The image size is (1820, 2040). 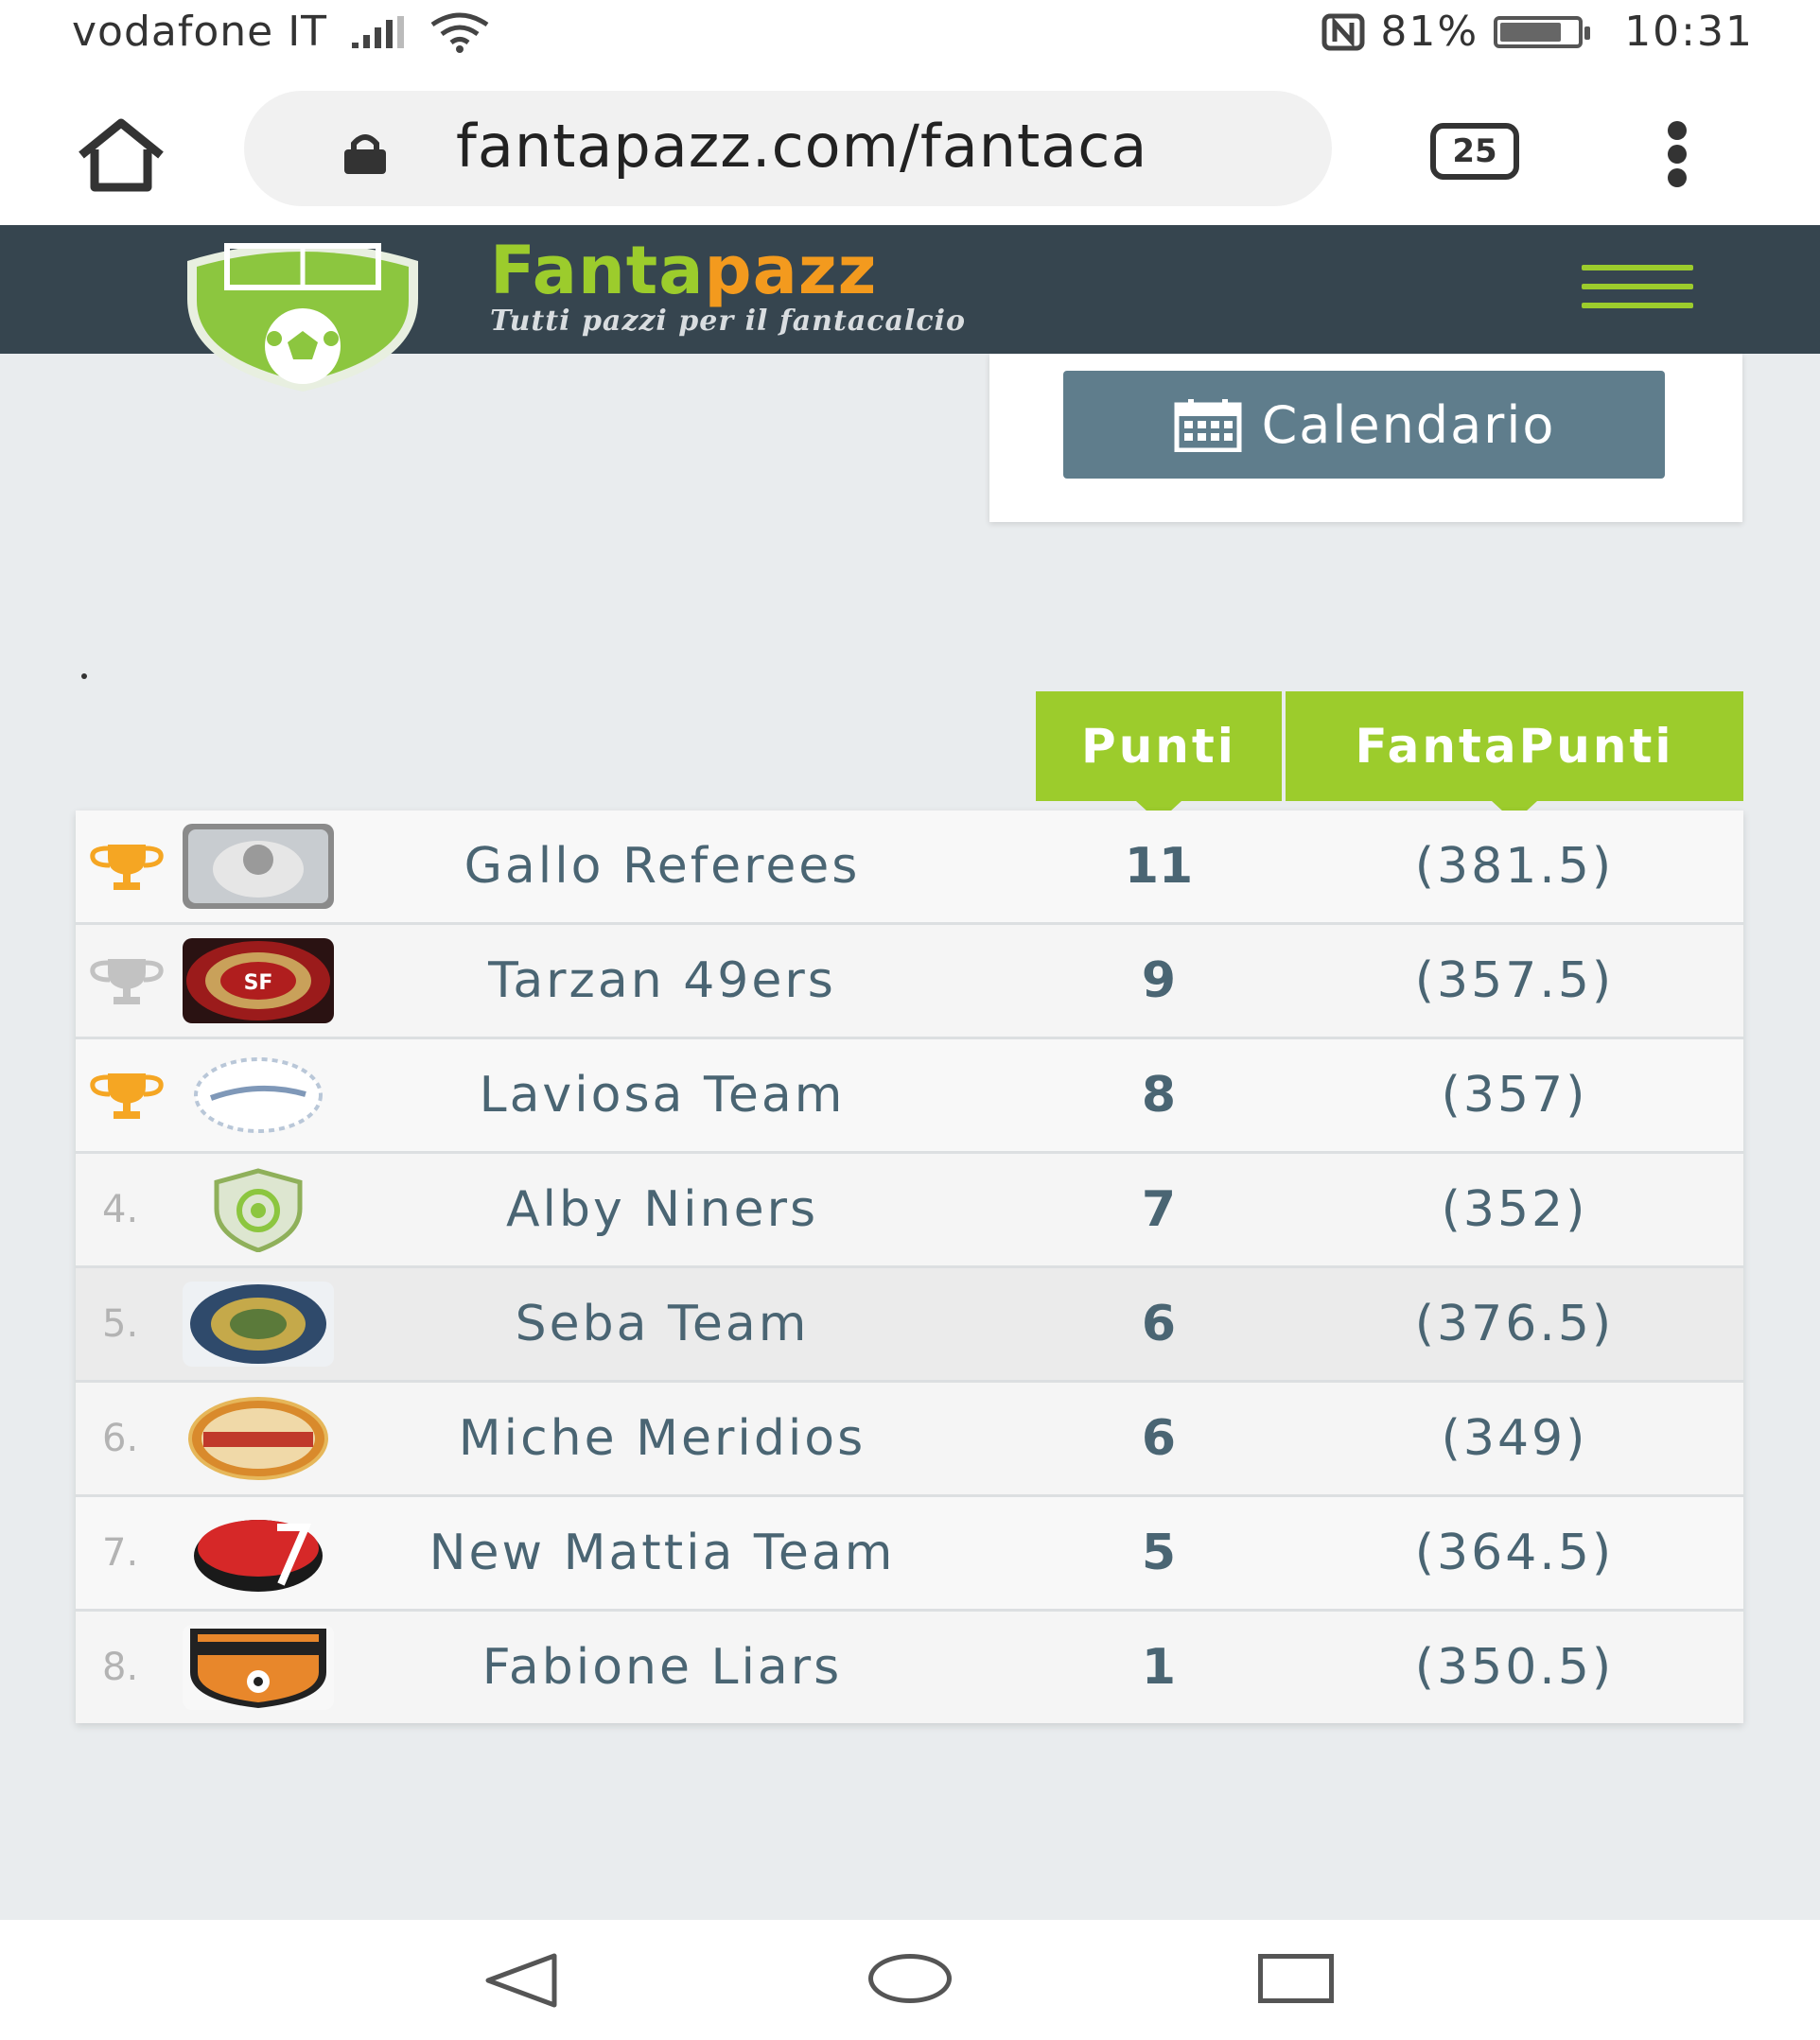 I want to click on table-row: Laviosa Team 8 (357), so click(x=909, y=1096).